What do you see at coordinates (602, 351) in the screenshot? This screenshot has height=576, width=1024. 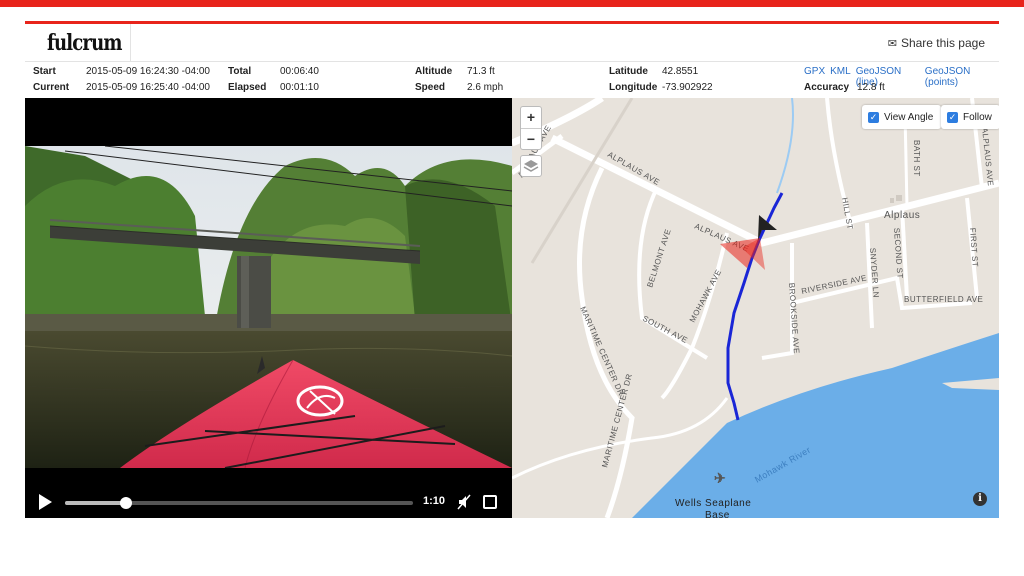 I see `map-label-maritime-center-dr-1: MARITIME CENTER DR` at bounding box center [602, 351].